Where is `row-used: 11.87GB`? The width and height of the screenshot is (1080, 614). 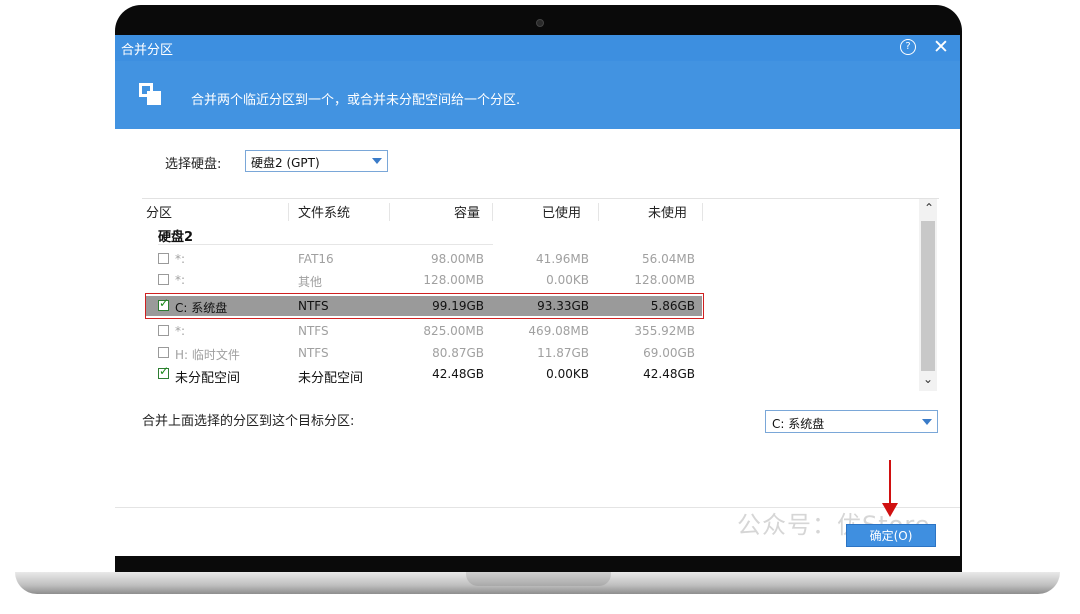 row-used: 11.87GB is located at coordinates (563, 353).